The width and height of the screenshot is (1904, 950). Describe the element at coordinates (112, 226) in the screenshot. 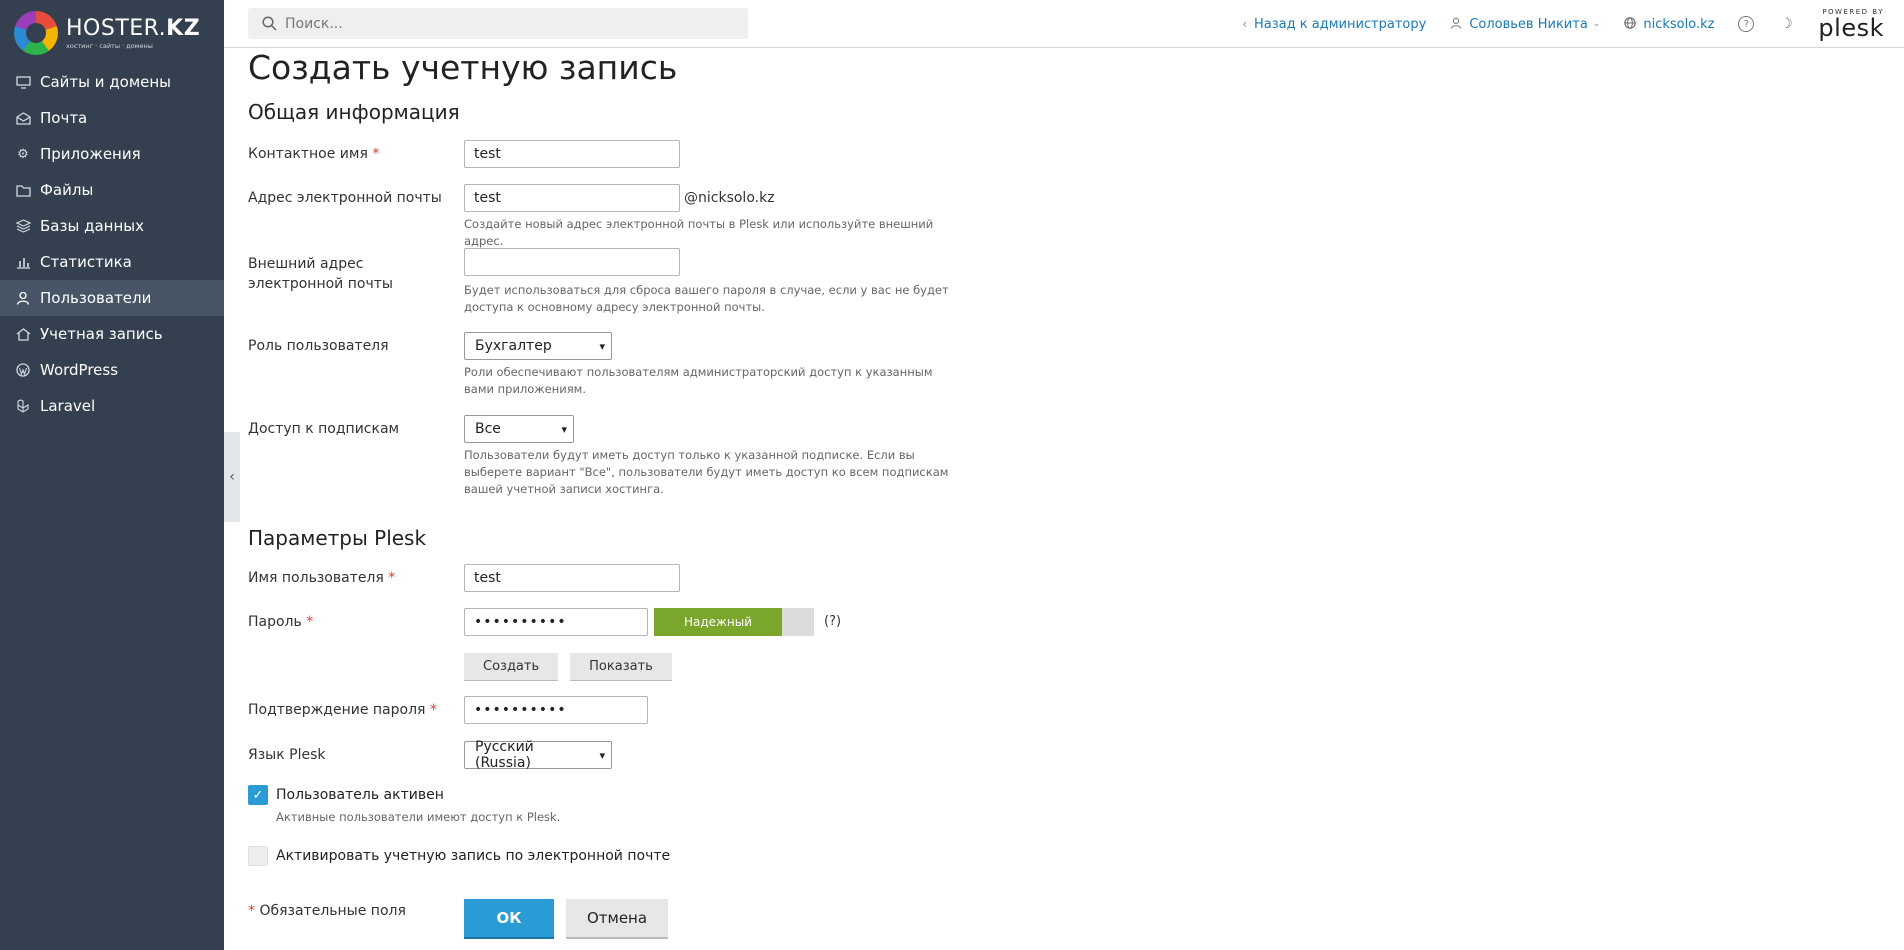

I see `sidebar-item-databases: Базы данных` at that location.